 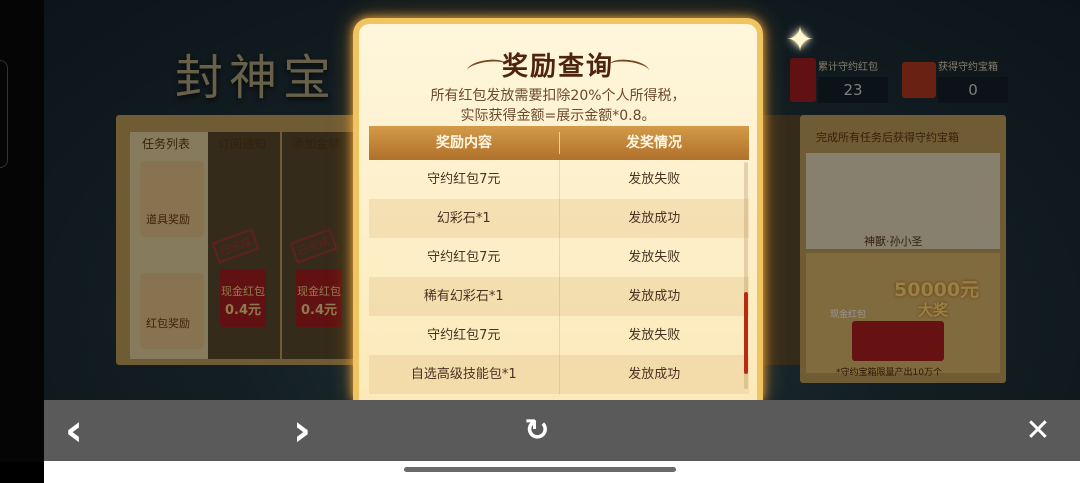 I want to click on table-row: 稀有幻彩石*1 发放成功, so click(x=559, y=296).